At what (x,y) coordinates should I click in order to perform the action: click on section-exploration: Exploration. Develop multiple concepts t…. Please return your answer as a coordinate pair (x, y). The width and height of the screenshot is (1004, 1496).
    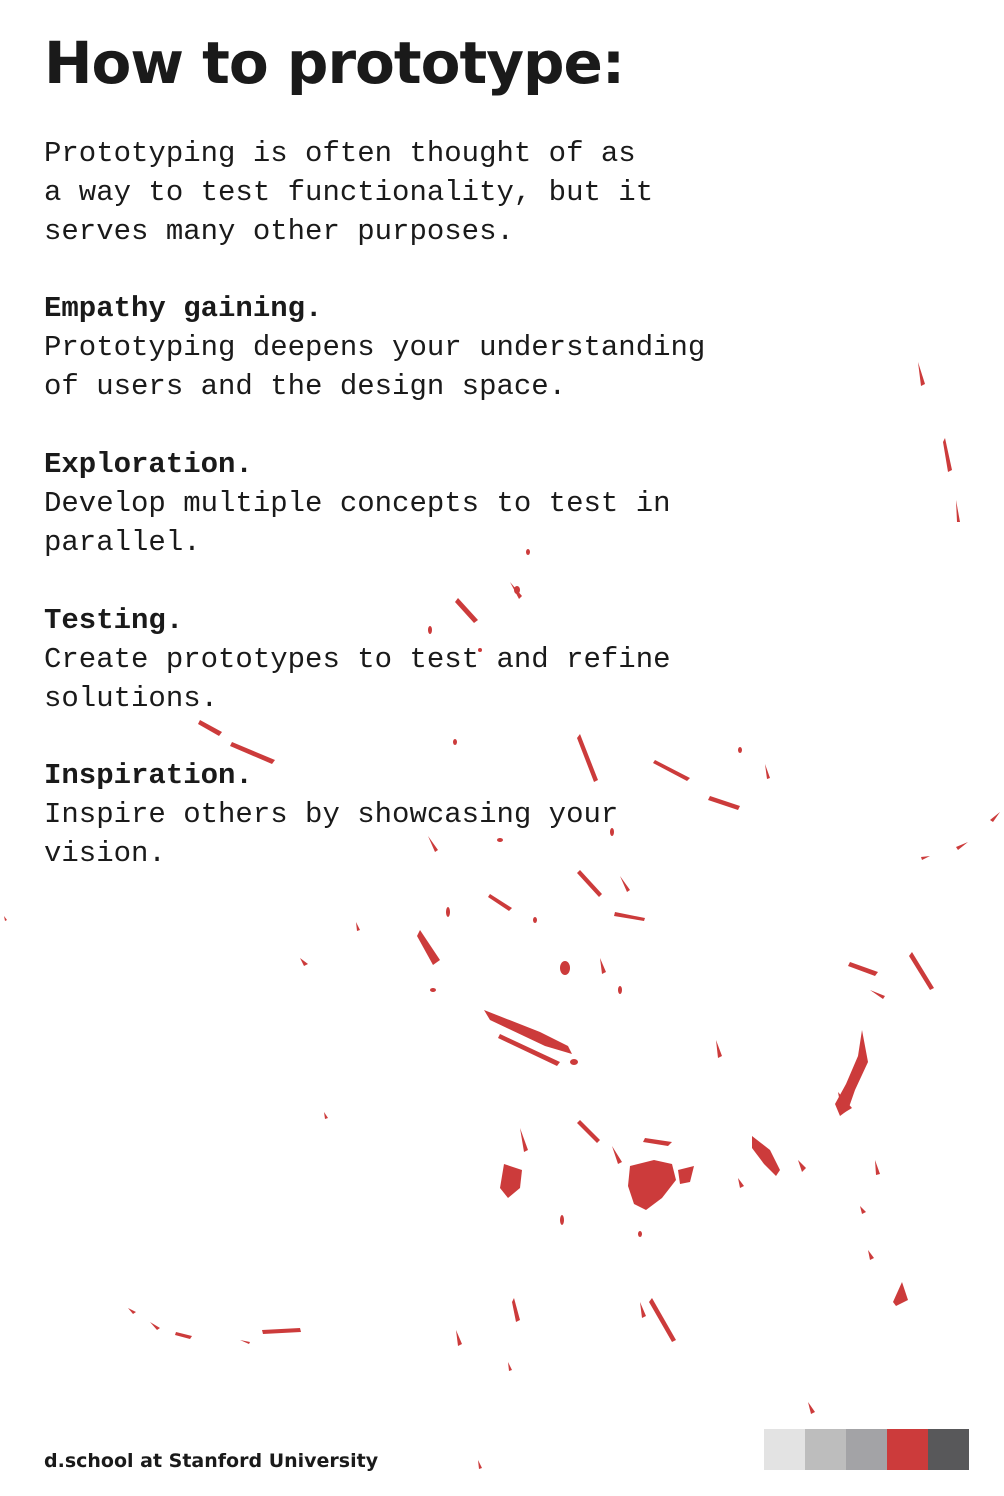
    Looking at the image, I should click on (494, 503).